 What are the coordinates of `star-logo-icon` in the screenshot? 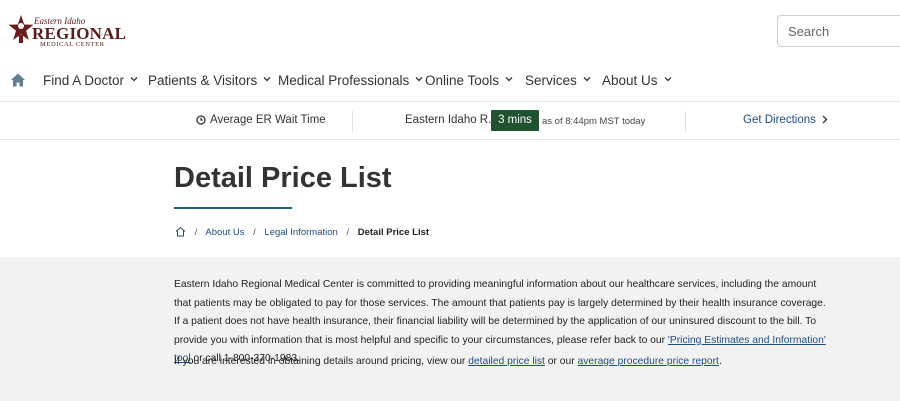 It's located at (21, 29).